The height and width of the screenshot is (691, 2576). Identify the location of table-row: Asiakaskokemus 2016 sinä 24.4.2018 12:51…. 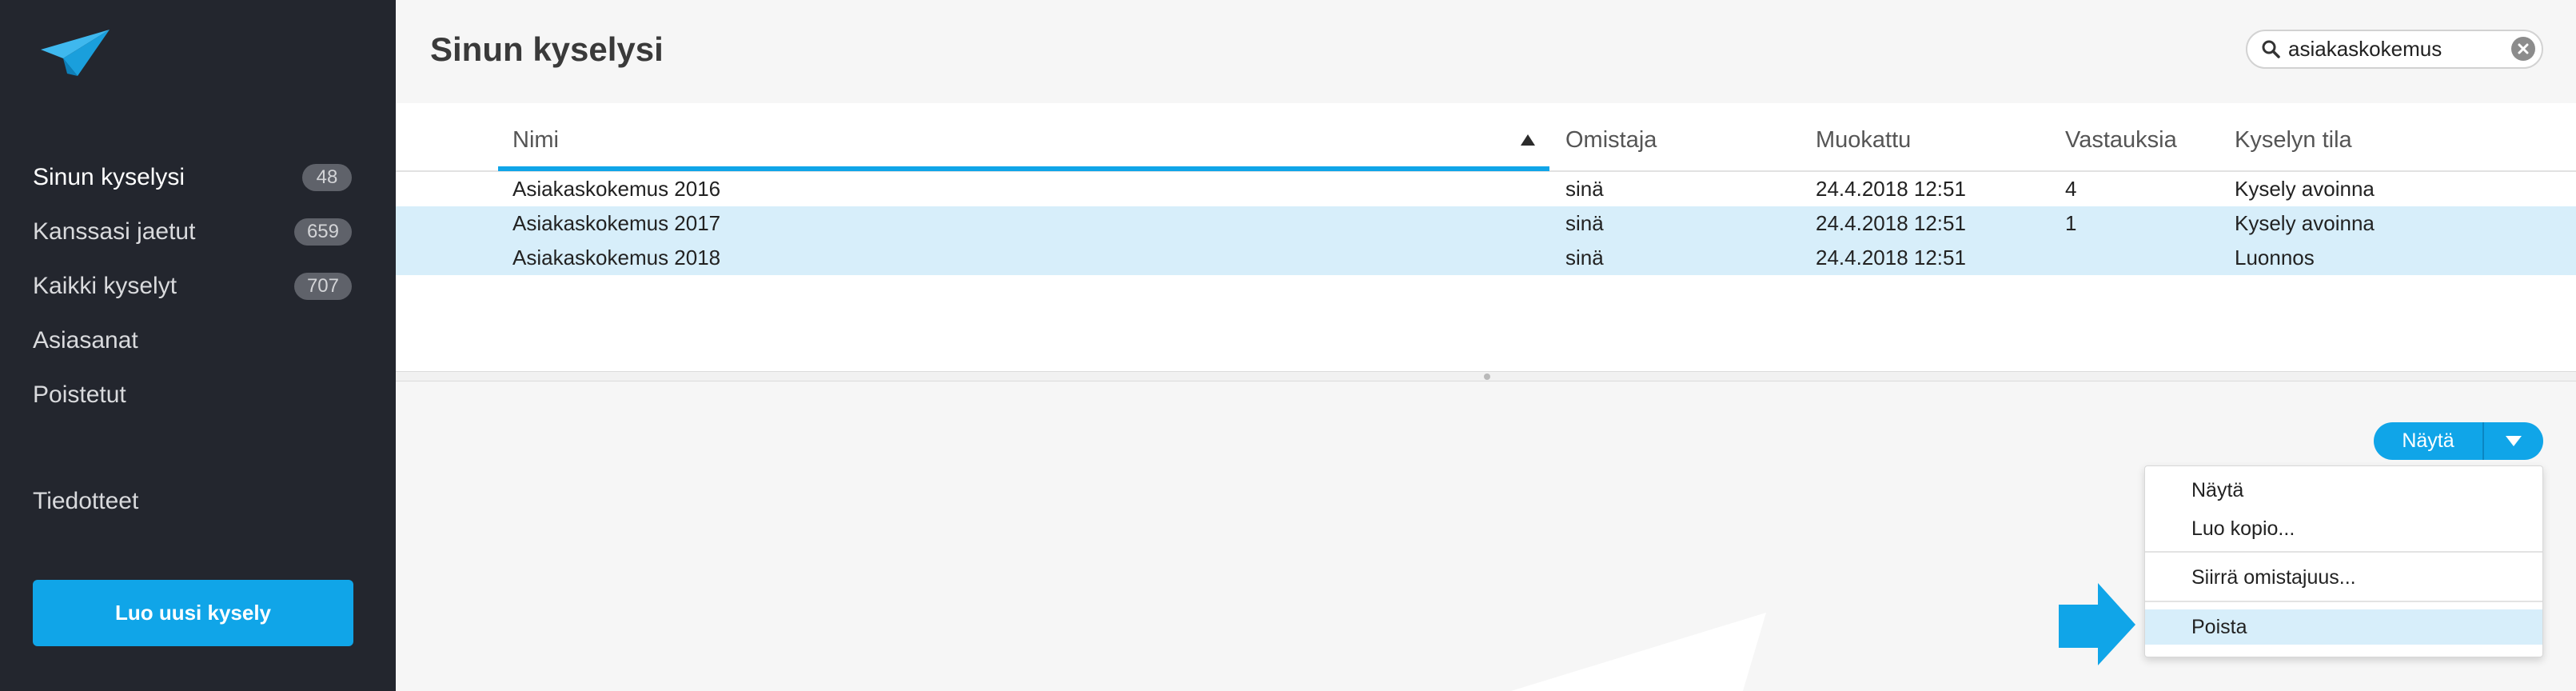
(1486, 189).